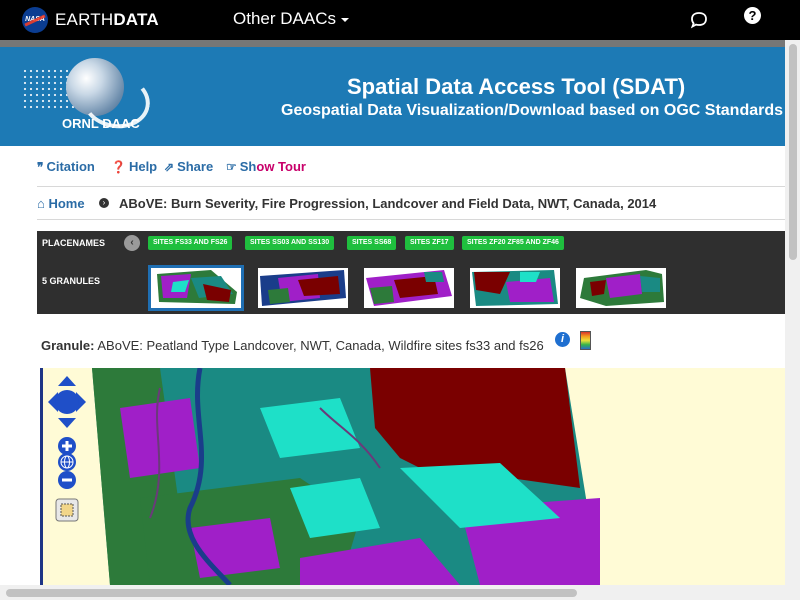  Describe the element at coordinates (68, 345) in the screenshot. I see `granule-label: Granule:` at that location.